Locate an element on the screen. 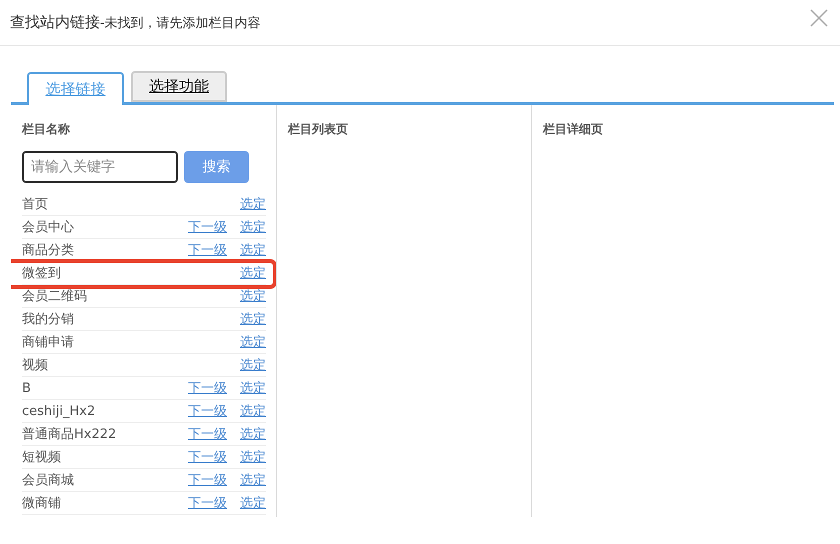  category-name: 短视频 is located at coordinates (42, 457).